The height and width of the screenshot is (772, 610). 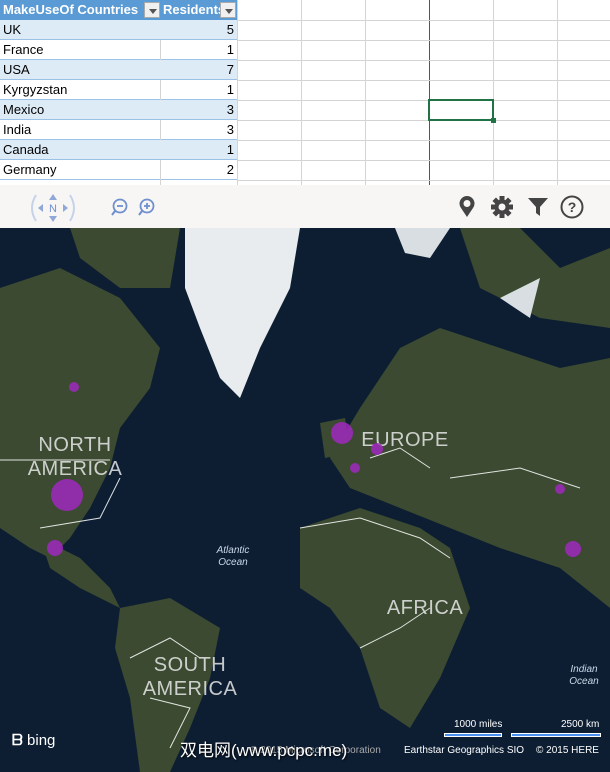 I want to click on table-row: India 3, so click(x=118, y=130).